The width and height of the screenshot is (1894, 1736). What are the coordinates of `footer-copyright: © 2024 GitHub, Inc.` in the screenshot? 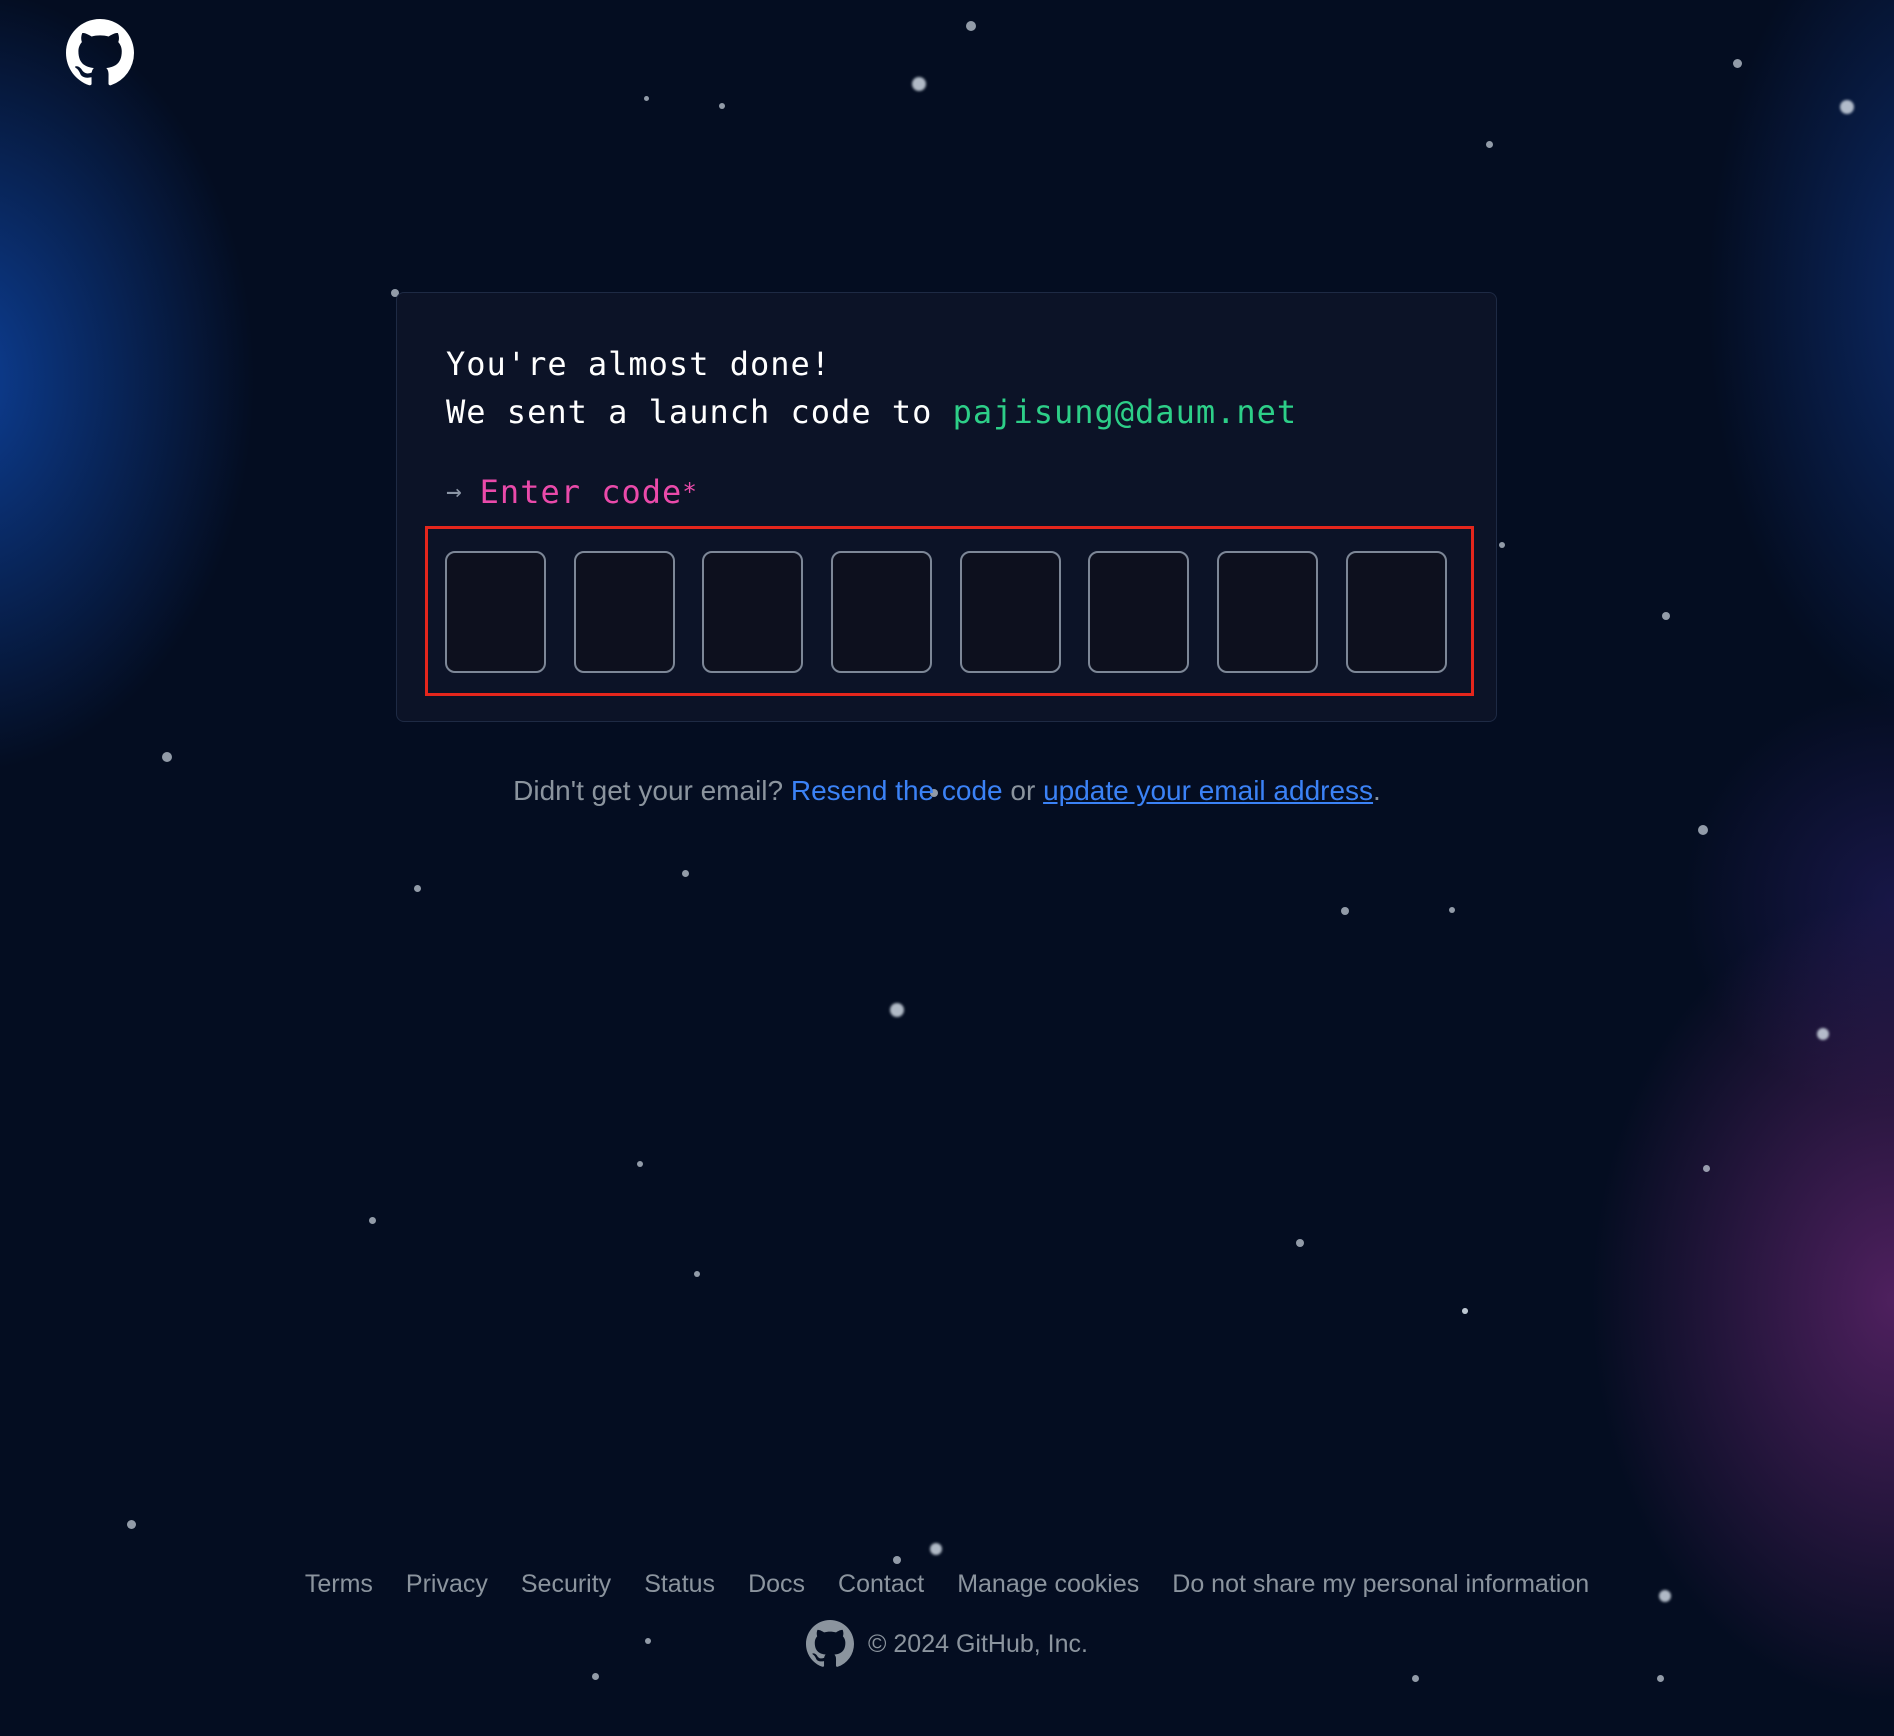 It's located at (947, 1644).